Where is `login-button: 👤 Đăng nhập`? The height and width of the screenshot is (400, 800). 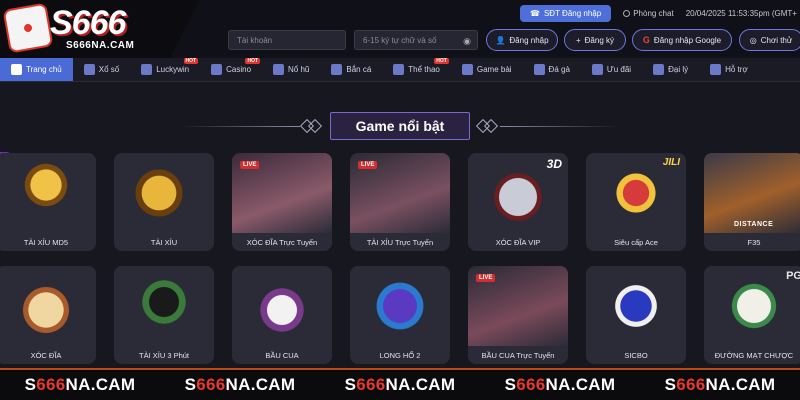 login-button: 👤 Đăng nhập is located at coordinates (522, 40).